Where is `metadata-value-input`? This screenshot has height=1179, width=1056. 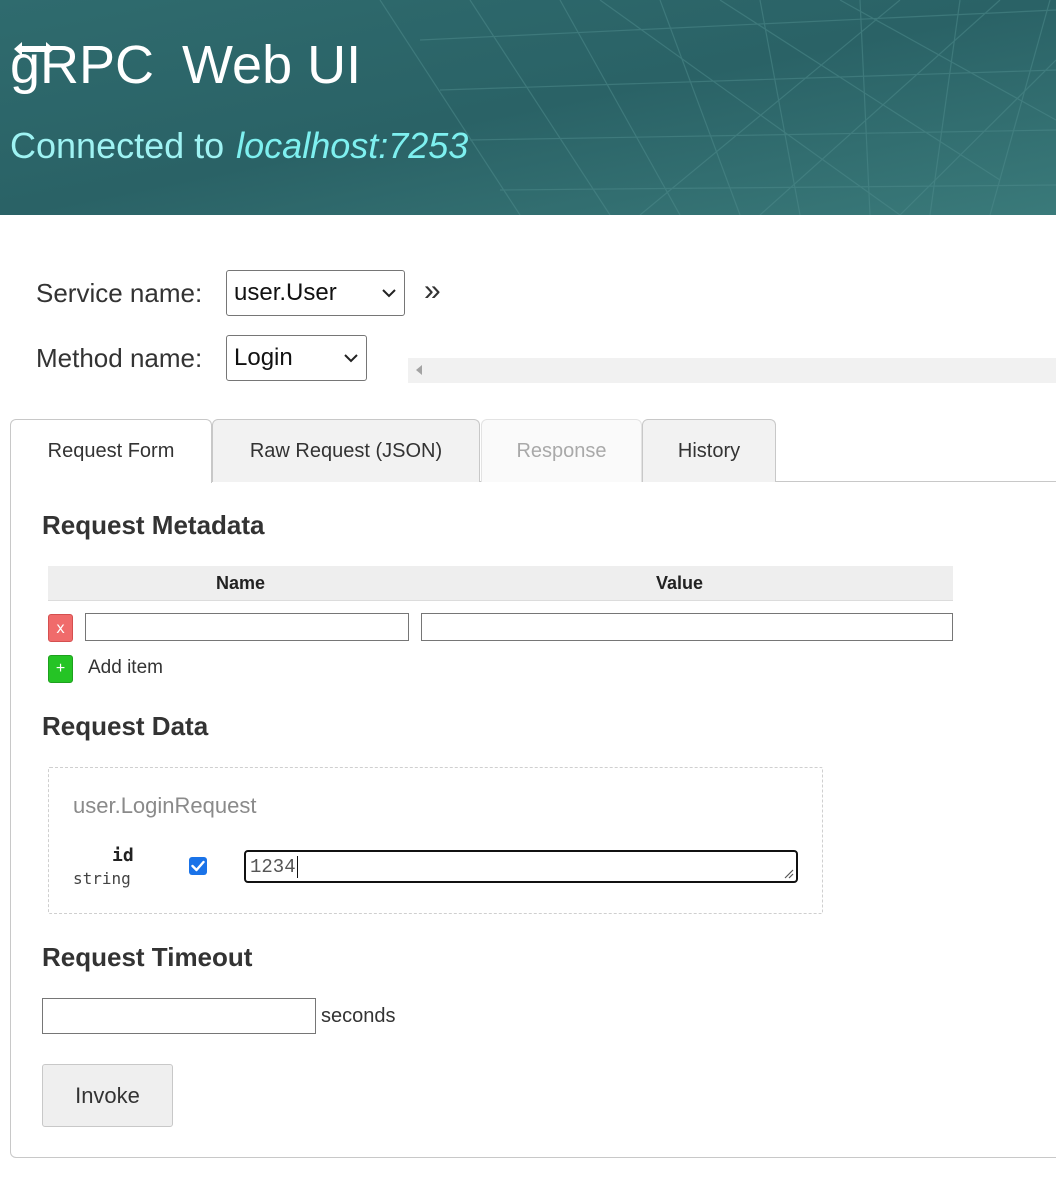 metadata-value-input is located at coordinates (687, 627).